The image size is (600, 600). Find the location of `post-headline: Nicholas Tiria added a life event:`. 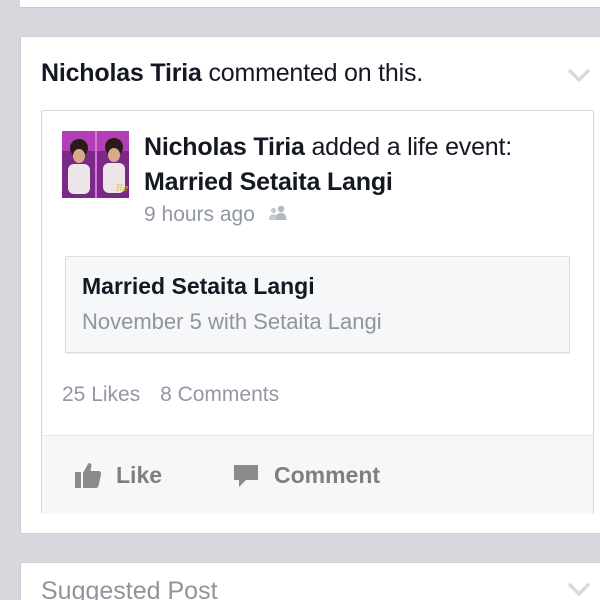

post-headline: Nicholas Tiria added a life event: is located at coordinates (328, 147).